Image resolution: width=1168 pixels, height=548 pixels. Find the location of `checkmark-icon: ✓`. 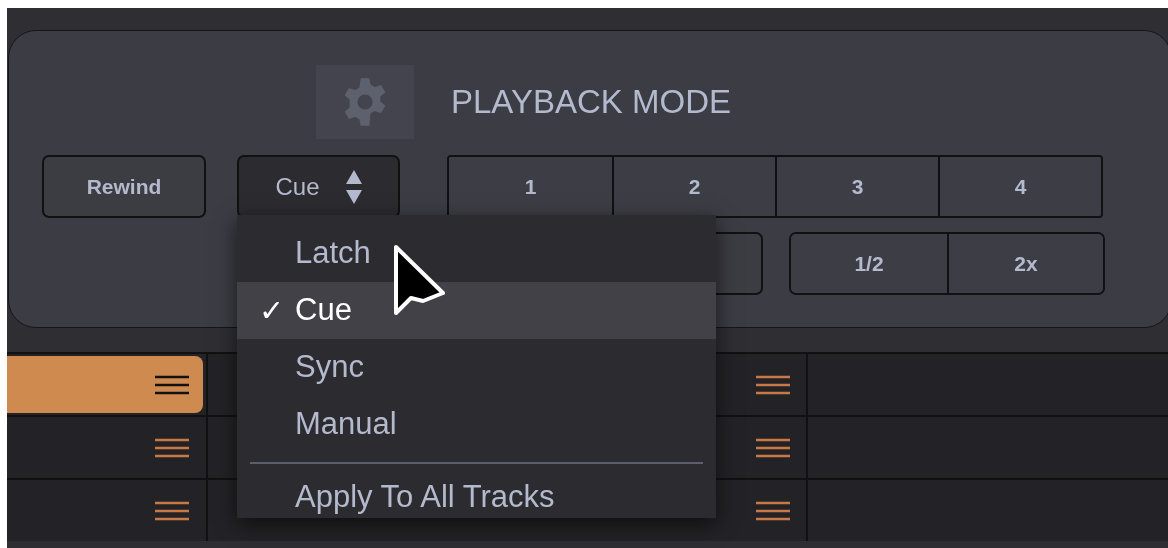

checkmark-icon: ✓ is located at coordinates (271, 310).